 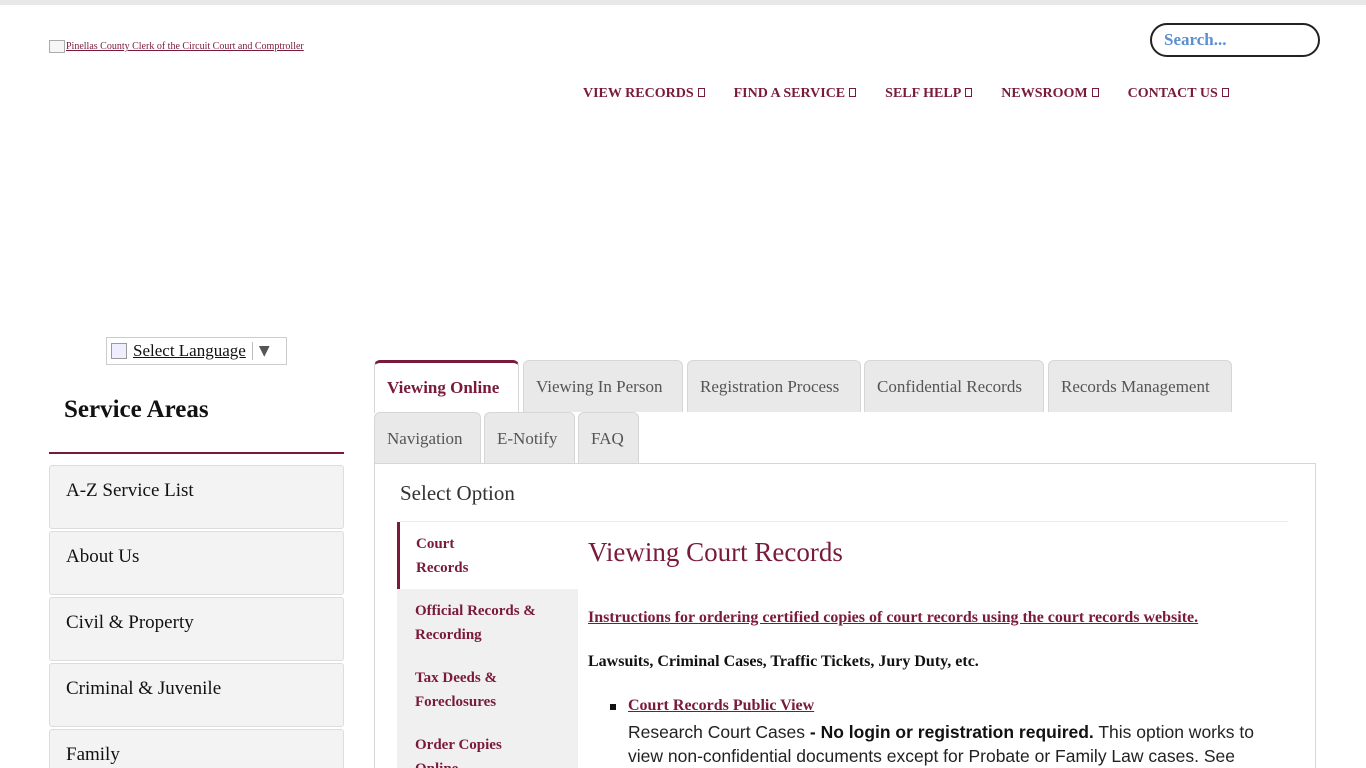 I want to click on sidebar-title: Service Areas, so click(x=136, y=409).